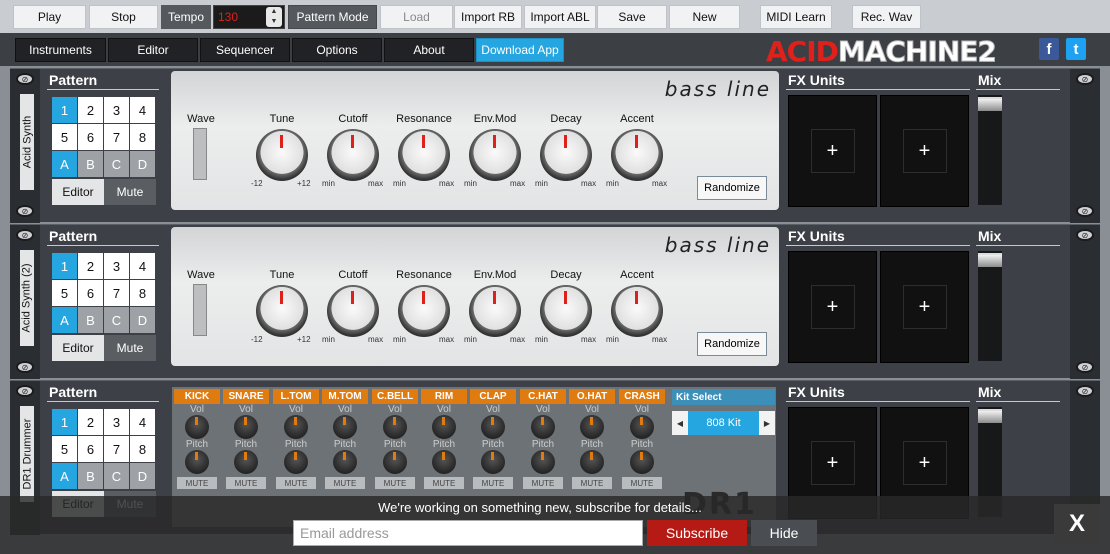  Describe the element at coordinates (488, 17) in the screenshot. I see `import-rb-button: Import RB` at that location.